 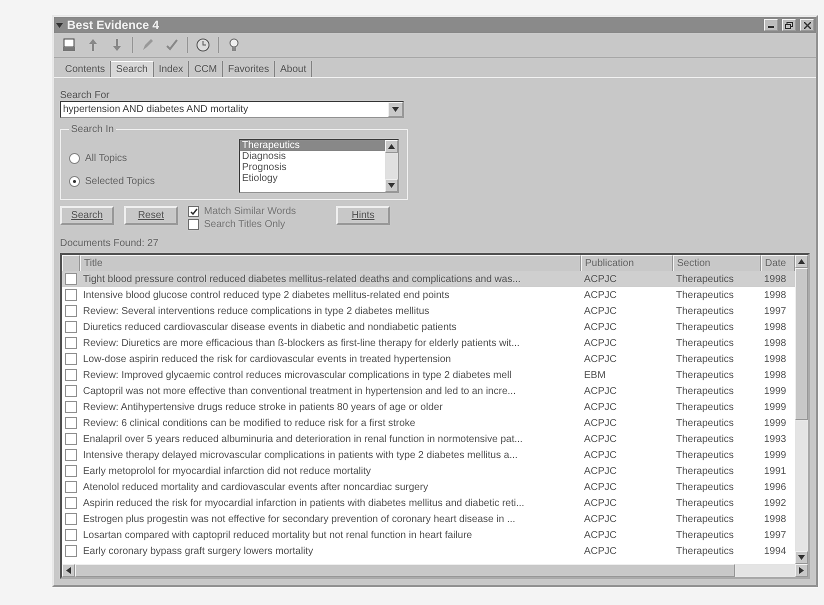 I want to click on checkbox-option: Match Similar Words, so click(x=242, y=211).